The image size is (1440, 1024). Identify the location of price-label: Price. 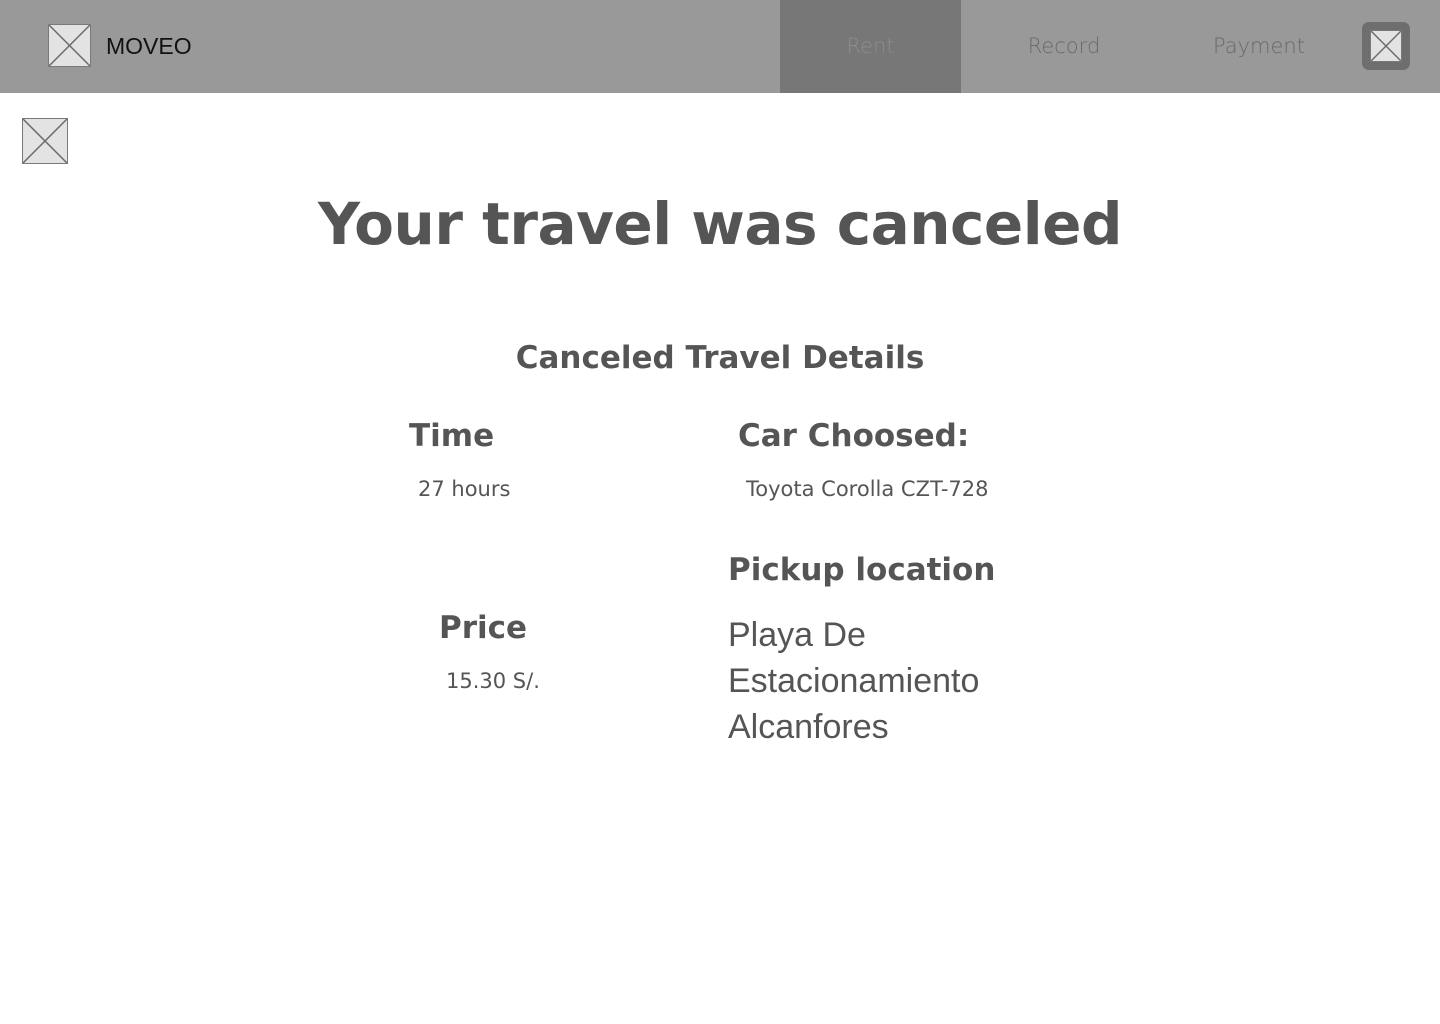
(483, 628).